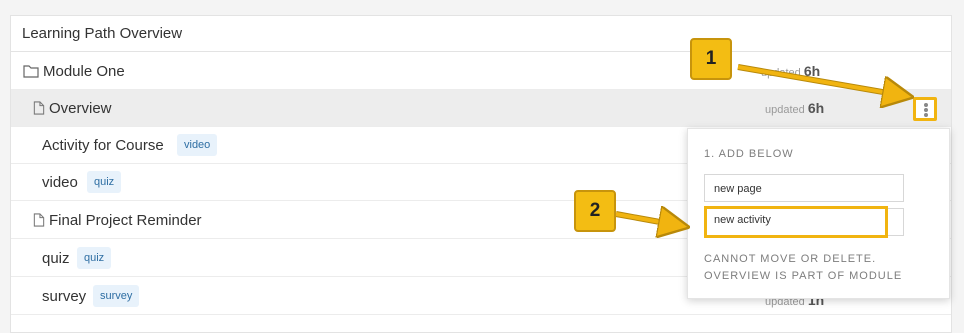 This screenshot has width=964, height=333. Describe the element at coordinates (711, 59) in the screenshot. I see `callout-1: 1` at that location.